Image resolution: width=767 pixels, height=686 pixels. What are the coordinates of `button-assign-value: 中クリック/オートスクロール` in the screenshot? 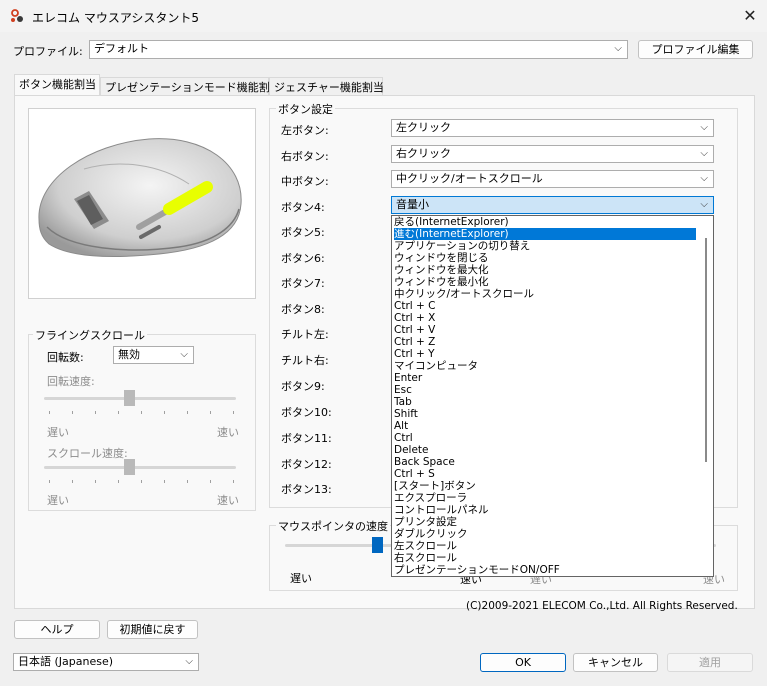 It's located at (469, 178).